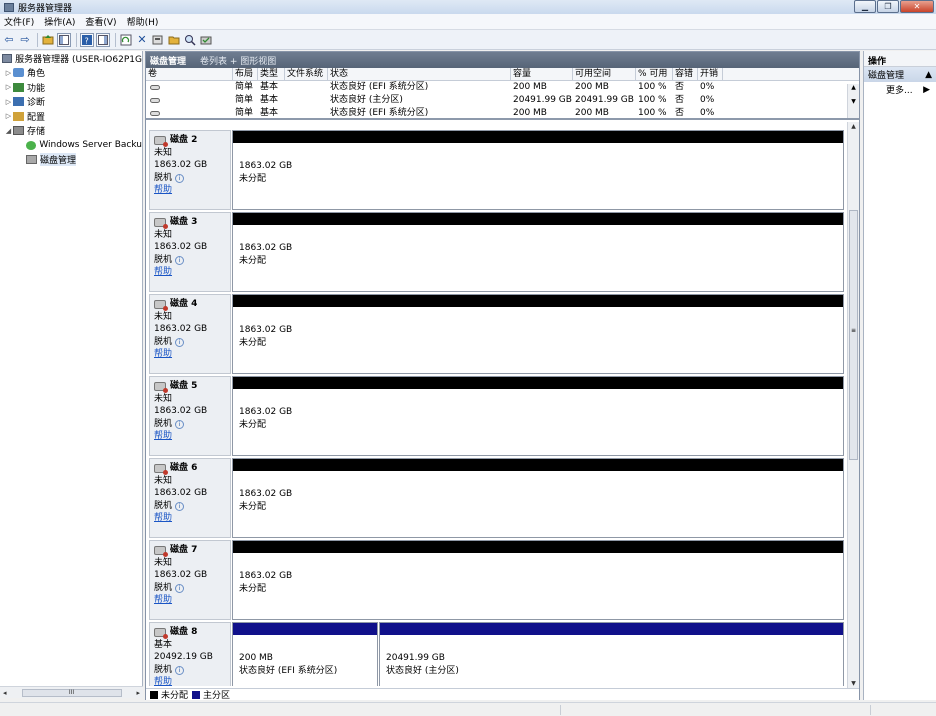 This screenshot has width=936, height=716. Describe the element at coordinates (9, 40) in the screenshot. I see `back-icon: ⇦` at that location.